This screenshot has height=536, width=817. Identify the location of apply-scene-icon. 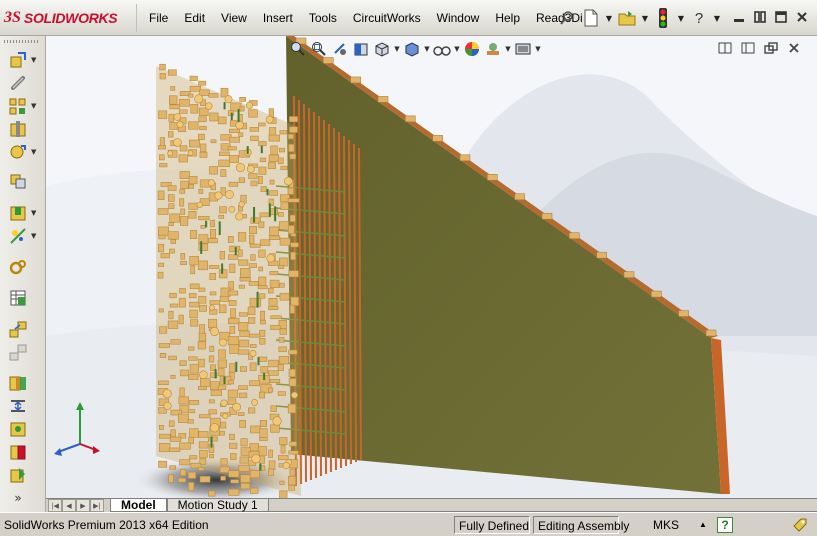
(493, 49).